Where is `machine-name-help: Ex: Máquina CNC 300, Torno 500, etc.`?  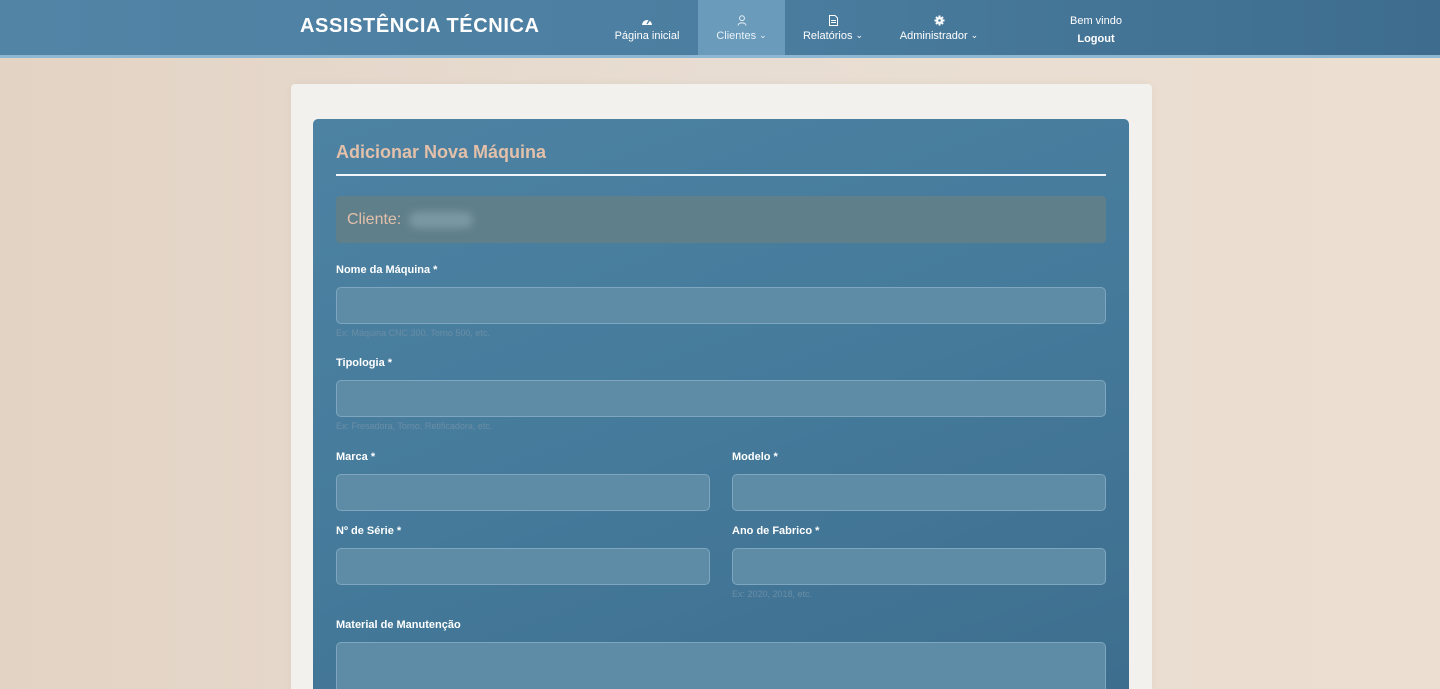
machine-name-help: Ex: Máquina CNC 300, Torno 500, etc. is located at coordinates (413, 333).